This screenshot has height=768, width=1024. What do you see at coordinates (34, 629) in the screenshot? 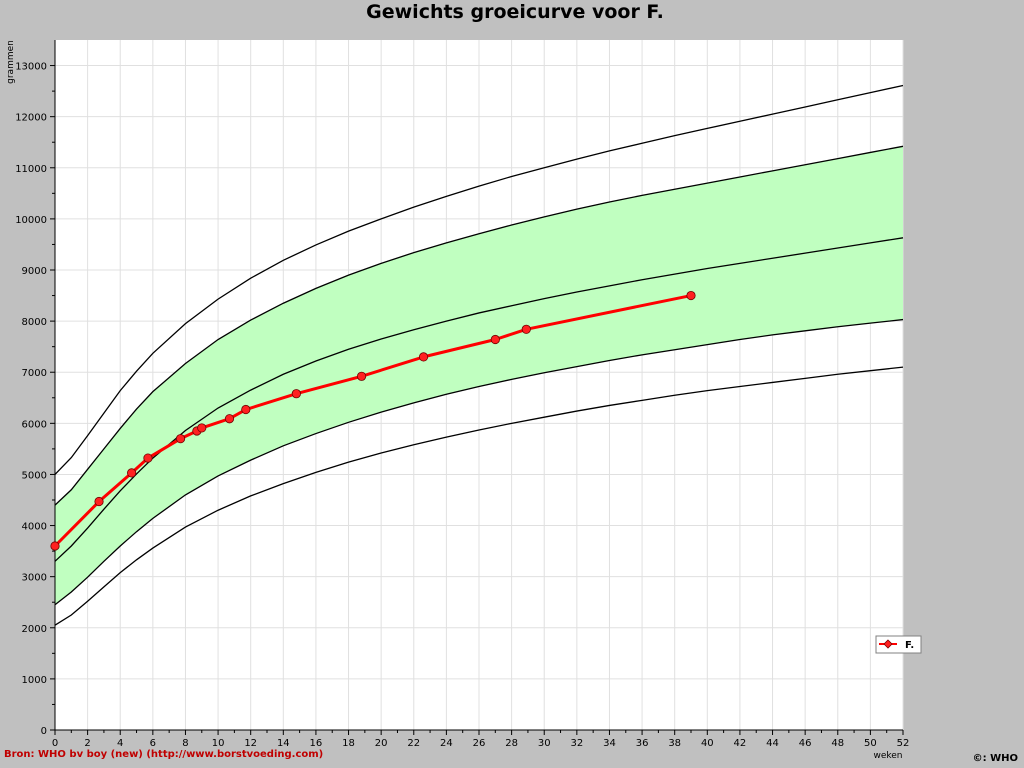
I see `y-tick-label: 2000` at bounding box center [34, 629].